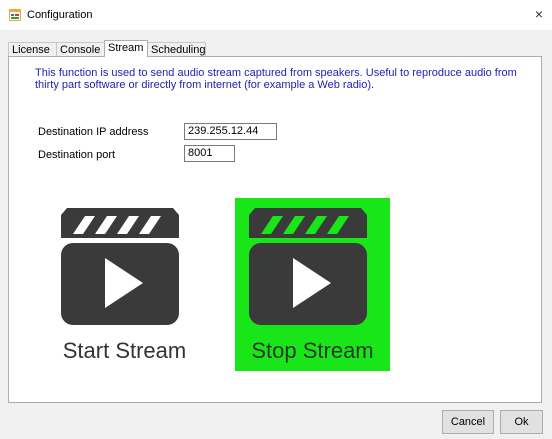 The image size is (552, 439). What do you see at coordinates (60, 15) in the screenshot?
I see `window-title: Configuration` at bounding box center [60, 15].